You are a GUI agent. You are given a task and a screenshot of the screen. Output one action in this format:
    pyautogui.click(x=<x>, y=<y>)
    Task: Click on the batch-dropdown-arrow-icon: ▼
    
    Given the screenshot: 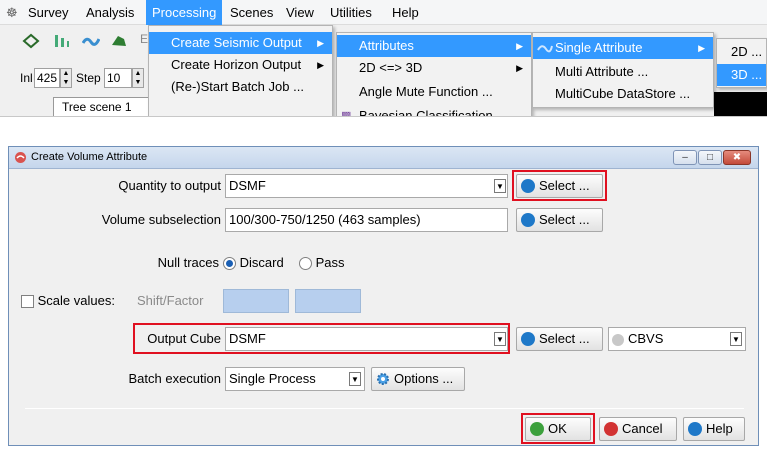 What is the action you would take?
    pyautogui.click(x=355, y=379)
    